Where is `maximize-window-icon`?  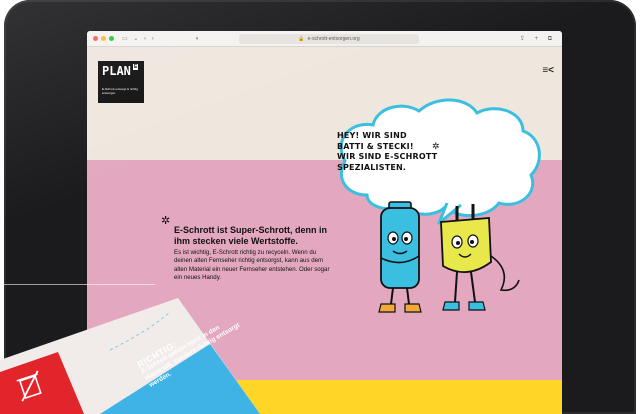
maximize-window-icon is located at coordinates (111, 38).